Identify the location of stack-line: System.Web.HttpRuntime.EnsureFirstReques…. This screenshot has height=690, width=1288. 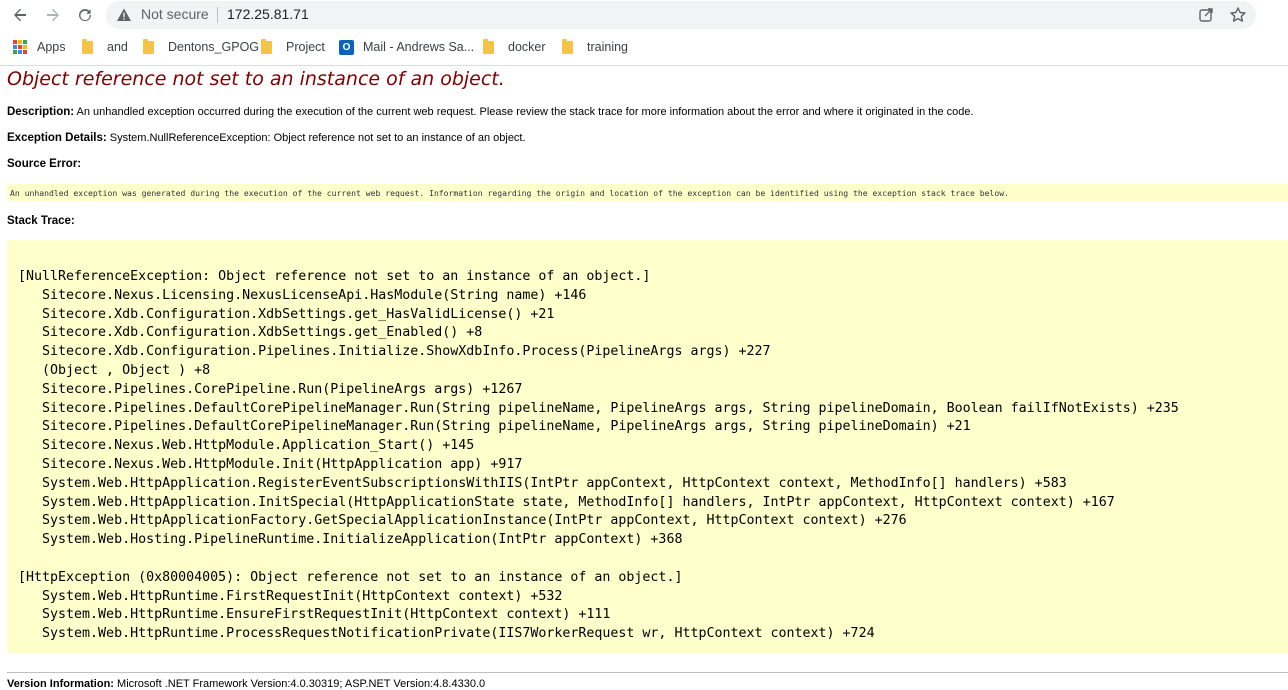
(314, 615).